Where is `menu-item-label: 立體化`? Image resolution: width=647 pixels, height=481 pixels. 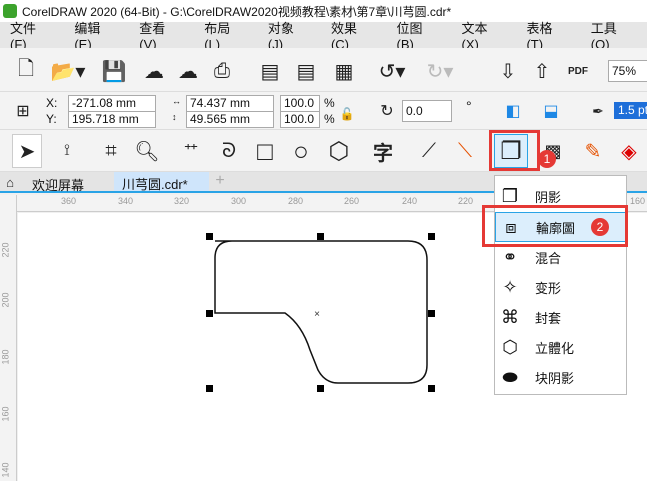 menu-item-label: 立體化 is located at coordinates (555, 348).